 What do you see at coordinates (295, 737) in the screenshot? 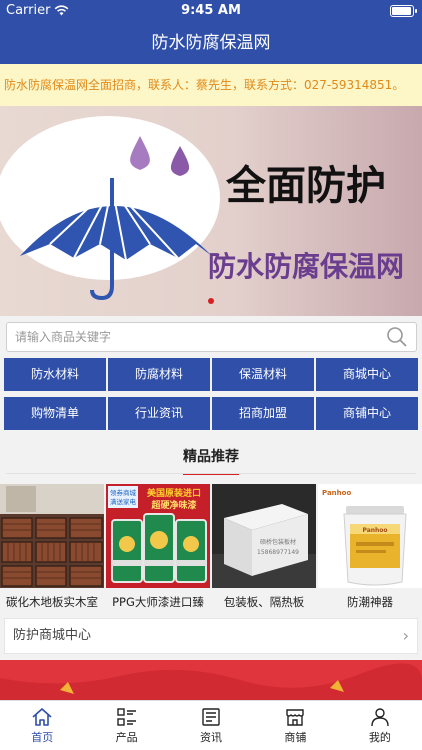
I see `tab-label: 商铺` at bounding box center [295, 737].